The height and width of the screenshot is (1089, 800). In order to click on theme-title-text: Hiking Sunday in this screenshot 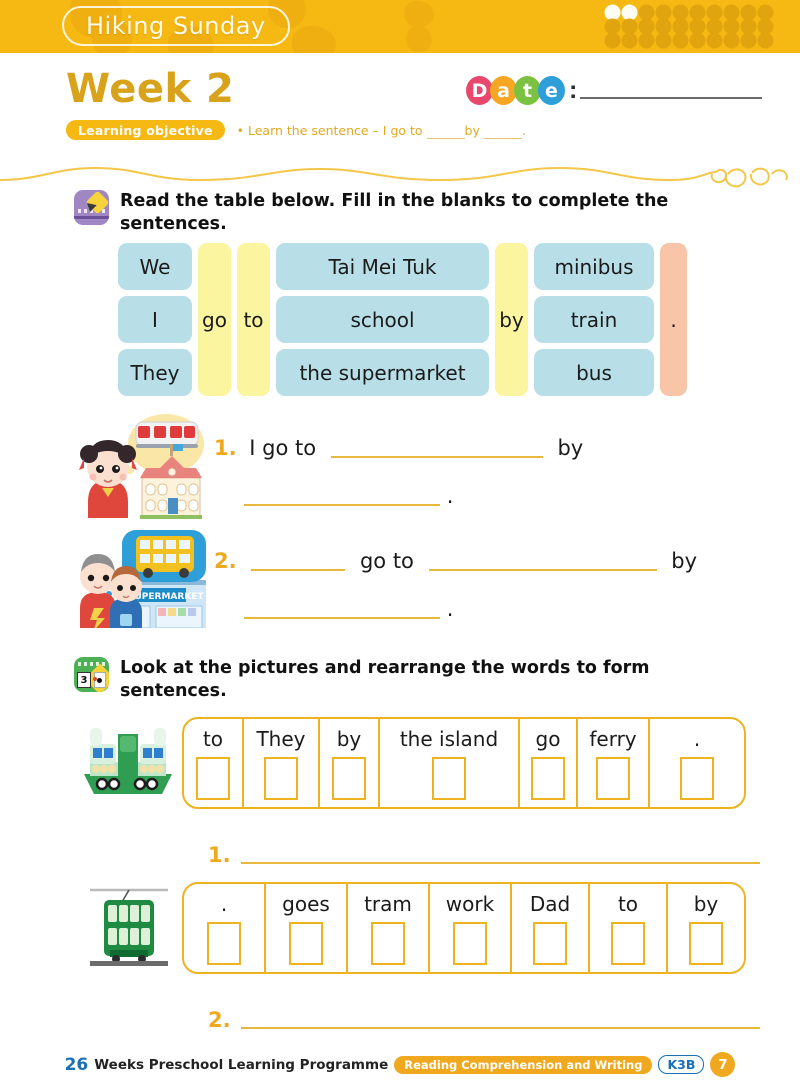, I will do `click(176, 26)`.